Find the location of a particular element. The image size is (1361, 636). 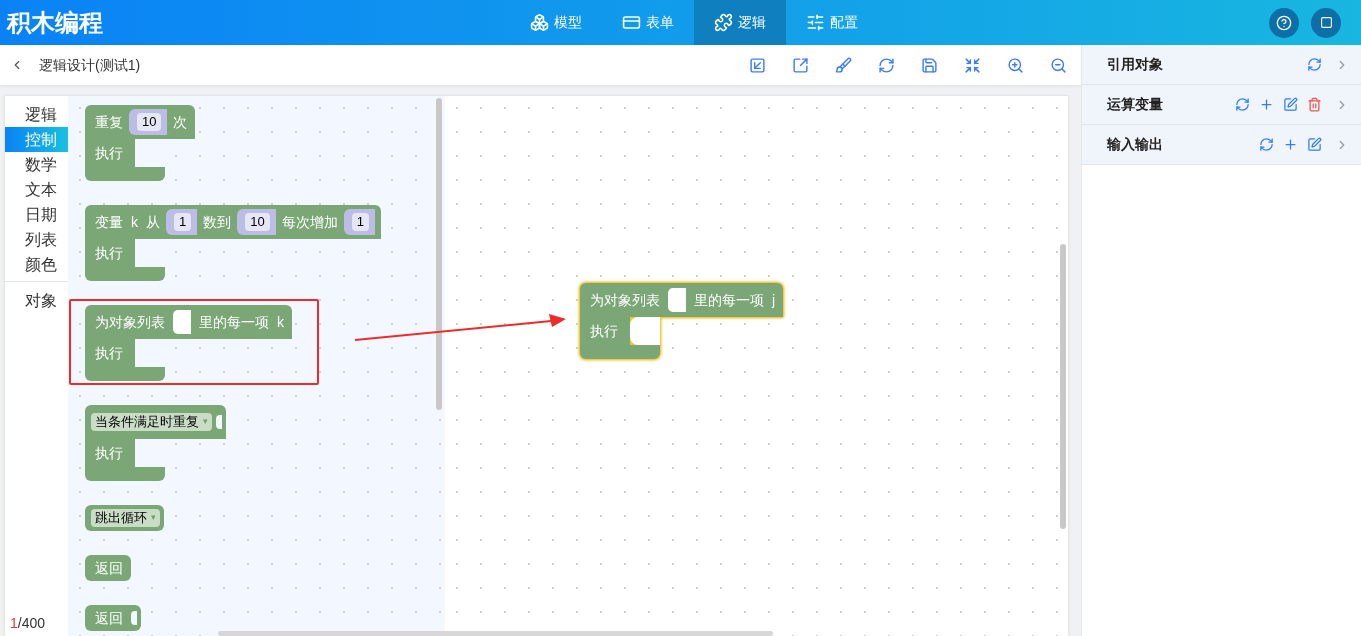

shrink-icon is located at coordinates (972, 65).